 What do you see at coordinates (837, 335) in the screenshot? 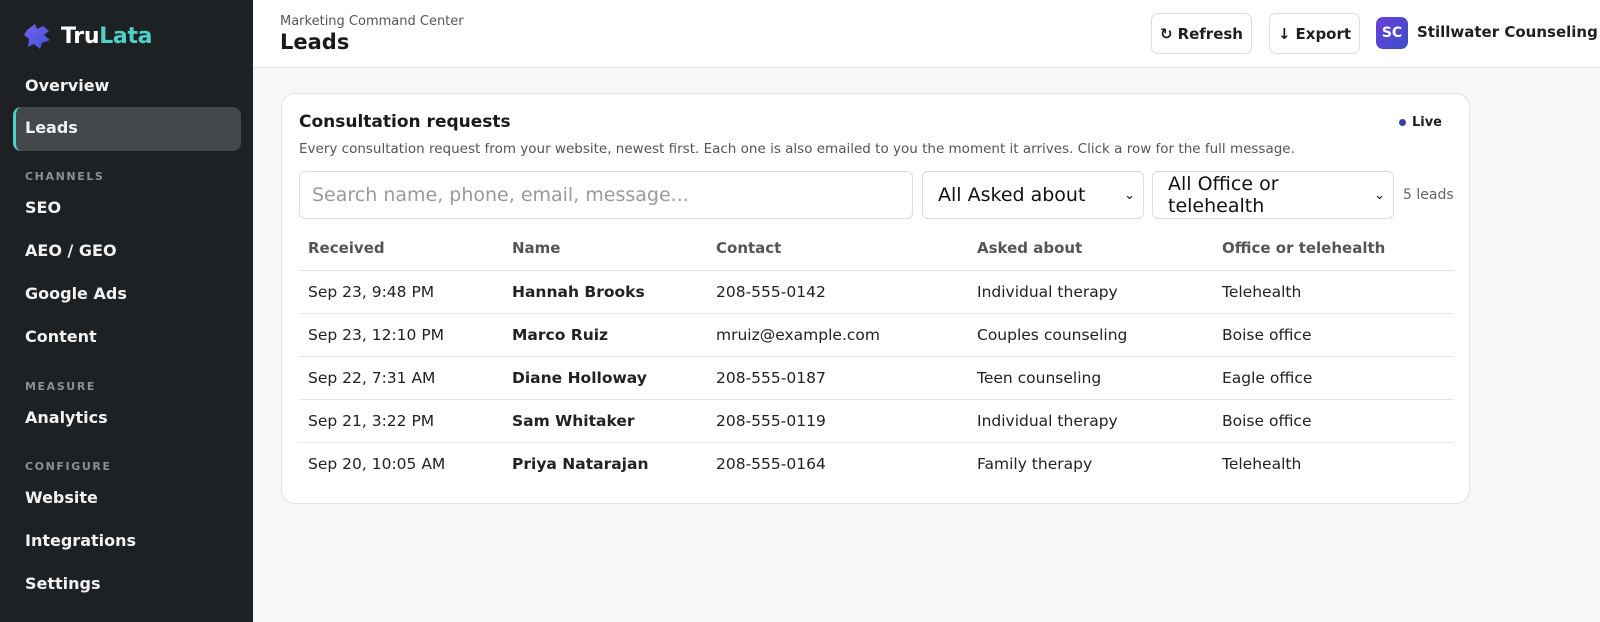
I see `cell-contact: mruiz@example.com` at bounding box center [837, 335].